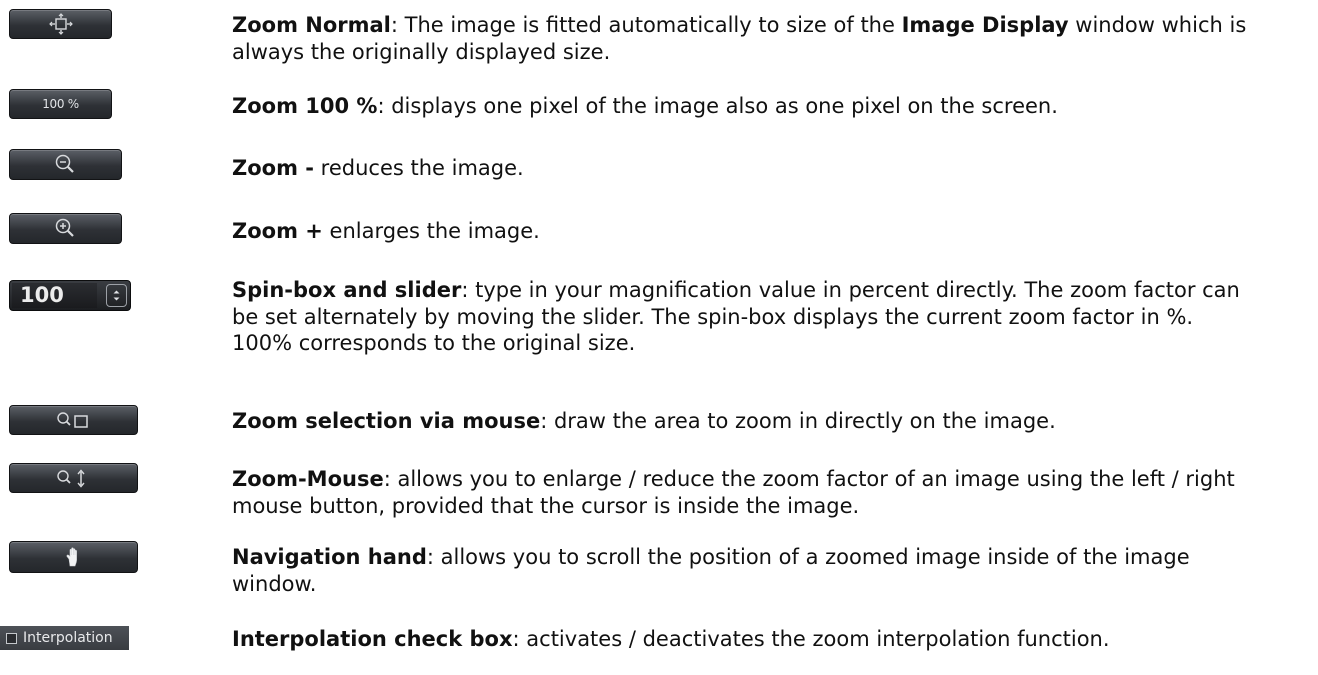 This screenshot has height=675, width=1318. I want to click on spin-arrows-icon, so click(116, 295).